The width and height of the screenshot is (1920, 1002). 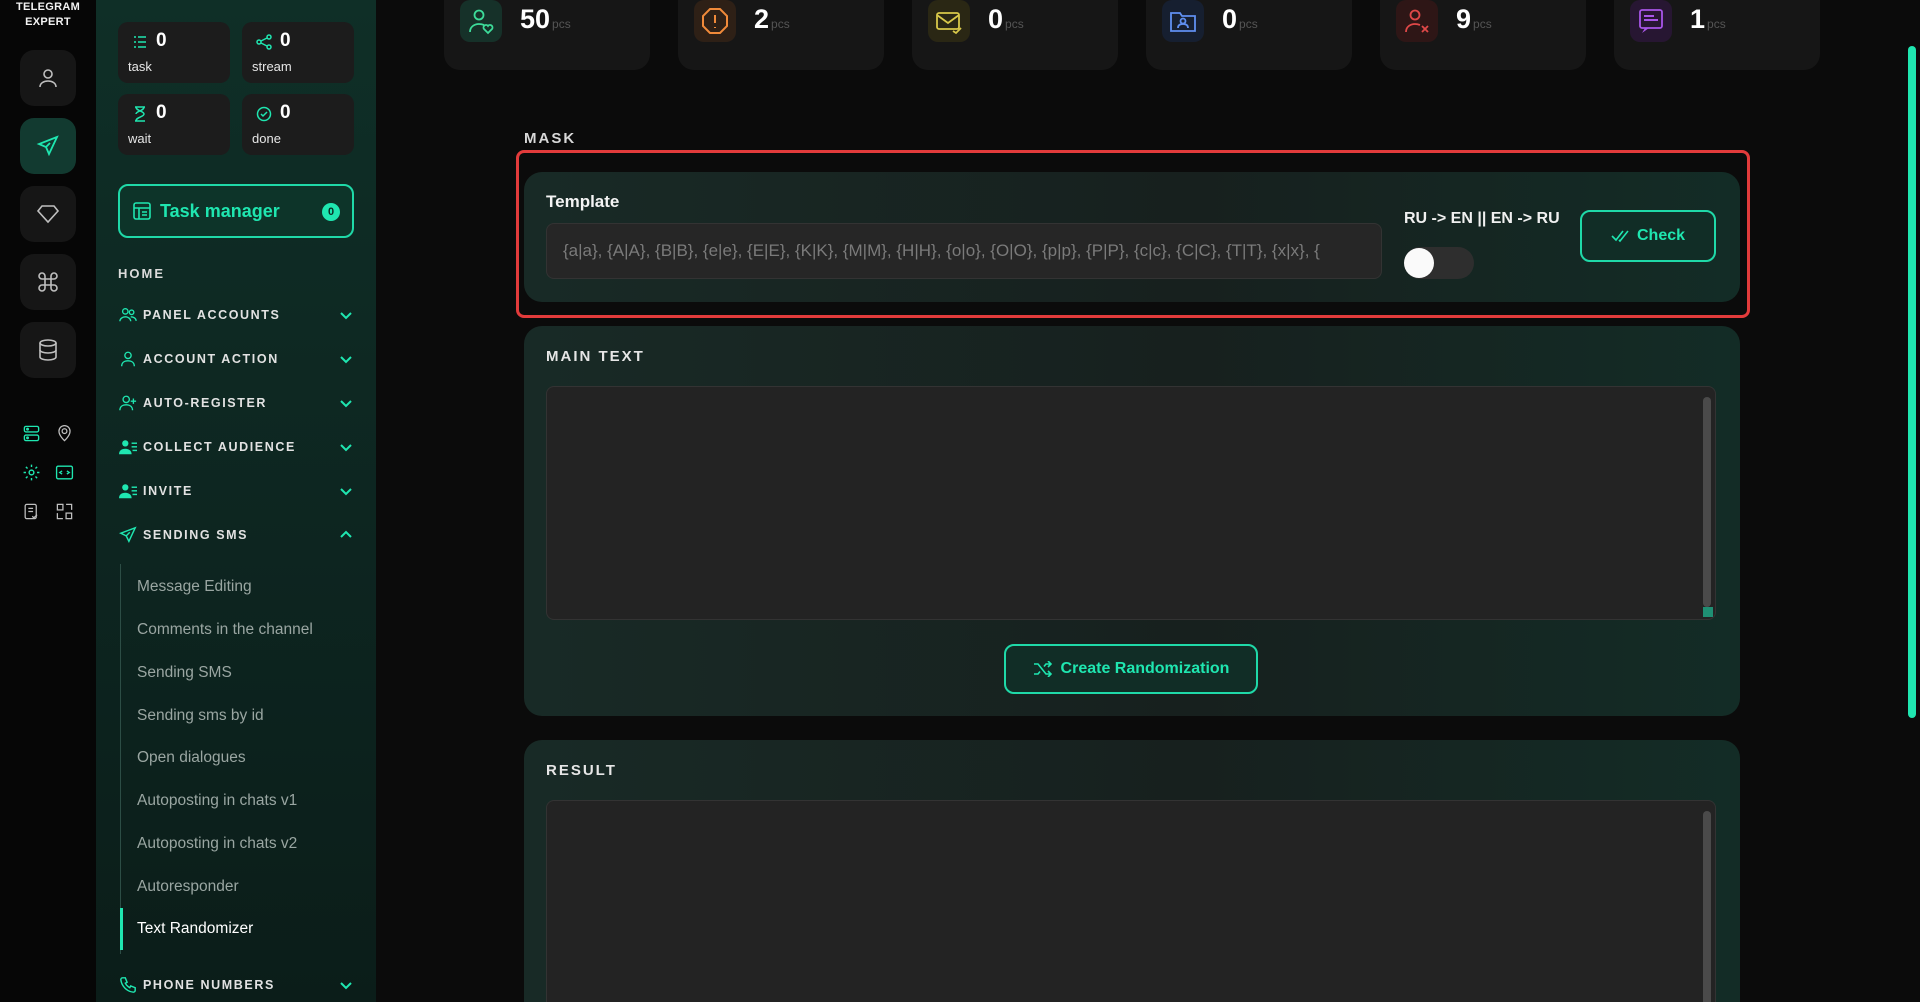 I want to click on mail-icon, so click(x=949, y=23).